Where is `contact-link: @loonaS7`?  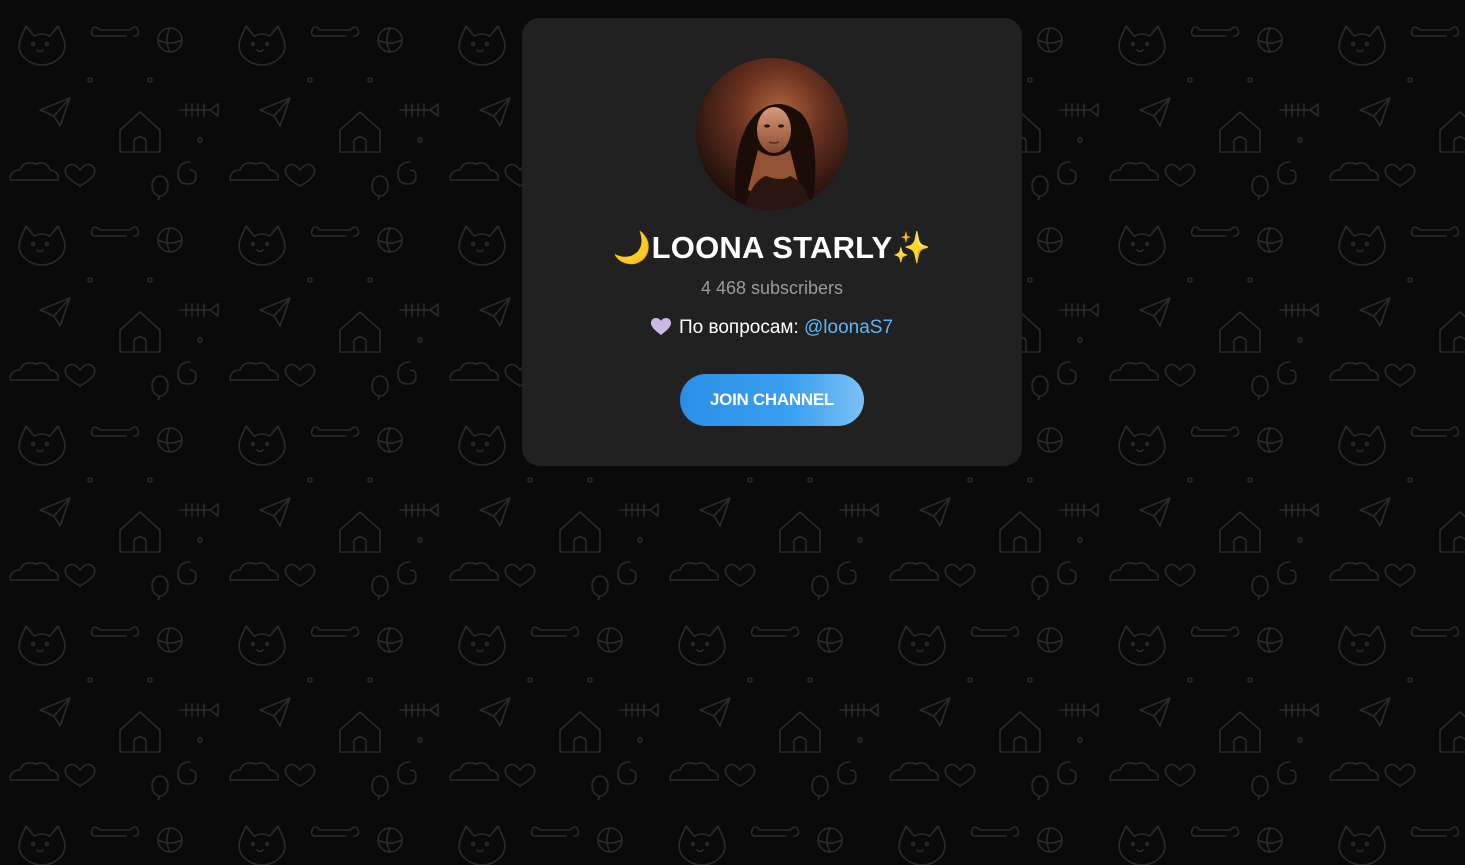
contact-link: @loonaS7 is located at coordinates (848, 327).